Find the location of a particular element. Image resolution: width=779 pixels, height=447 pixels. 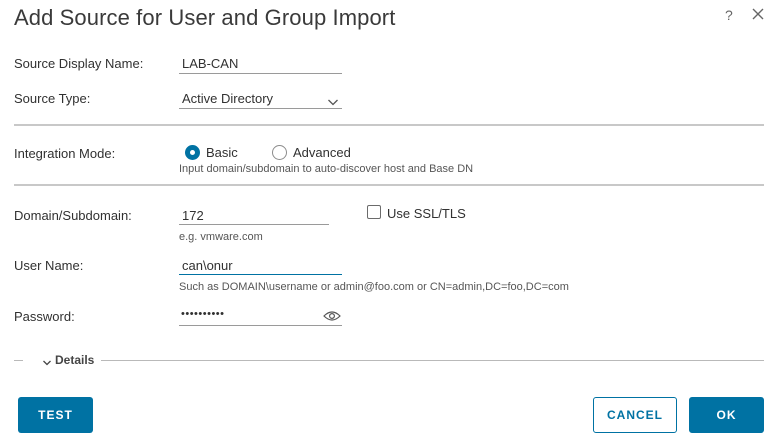

integration-mode-label: Integration Mode: is located at coordinates (65, 153).